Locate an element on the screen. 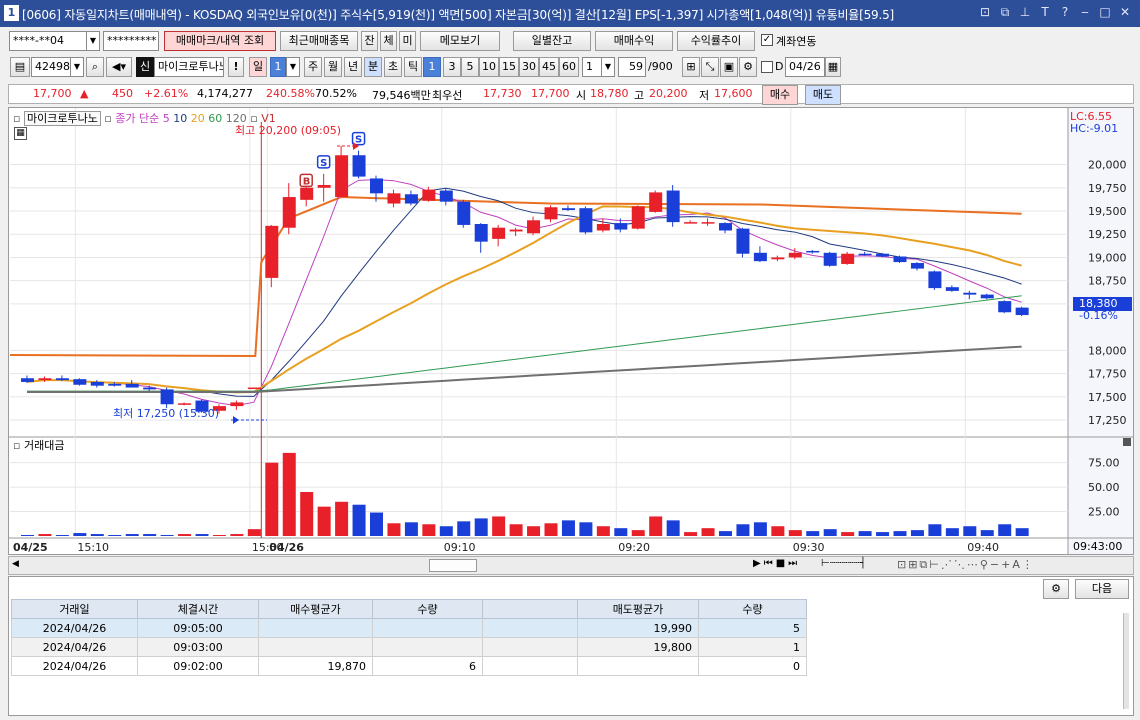 This screenshot has height=720, width=1140. filled-button: 체 is located at coordinates (388, 41).